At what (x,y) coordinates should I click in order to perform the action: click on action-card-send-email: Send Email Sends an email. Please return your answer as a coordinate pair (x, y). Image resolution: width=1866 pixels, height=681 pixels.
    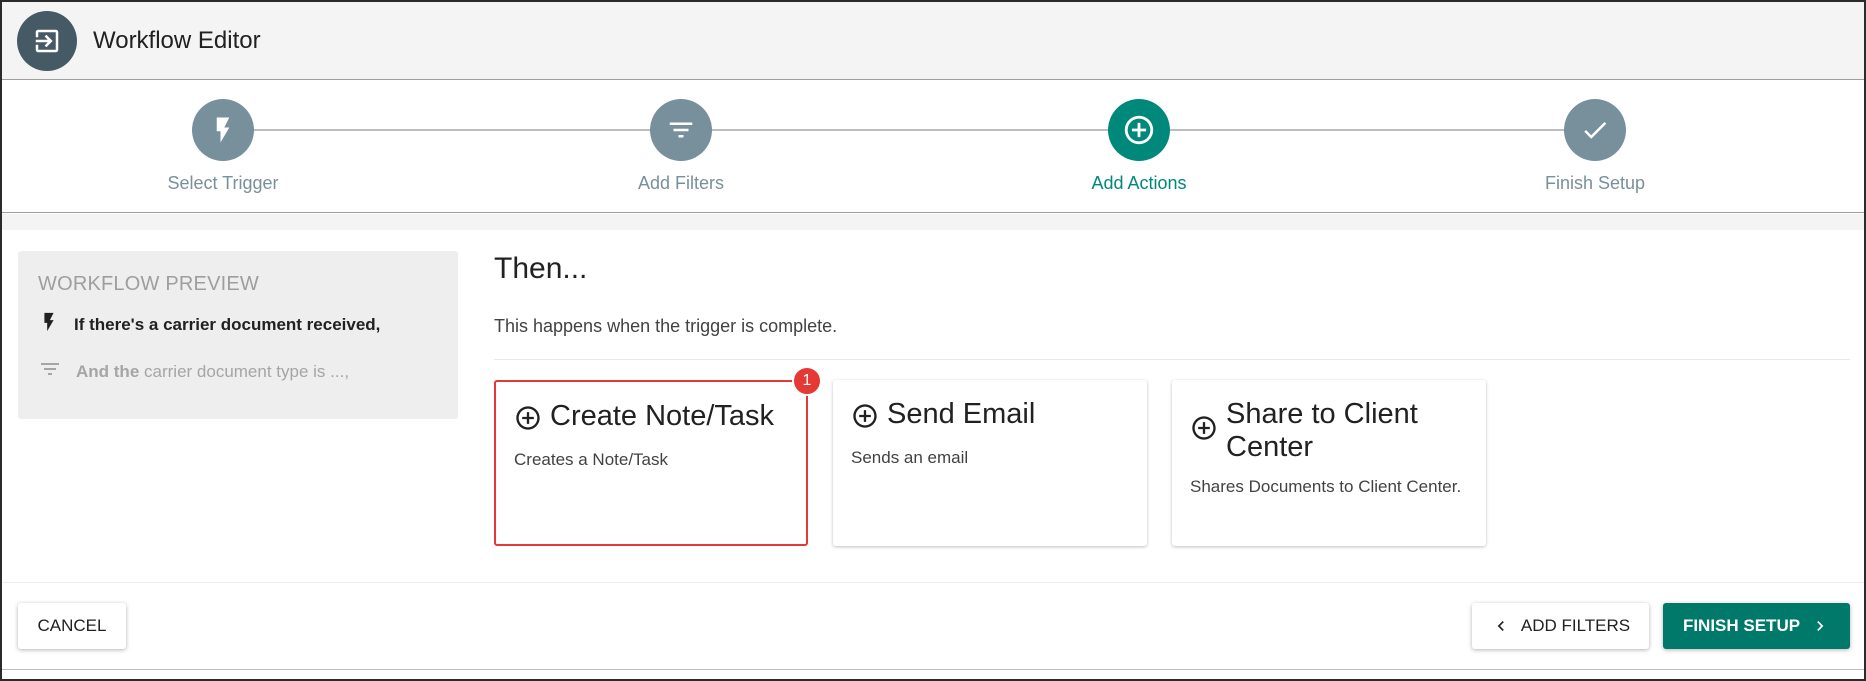
    Looking at the image, I should click on (990, 463).